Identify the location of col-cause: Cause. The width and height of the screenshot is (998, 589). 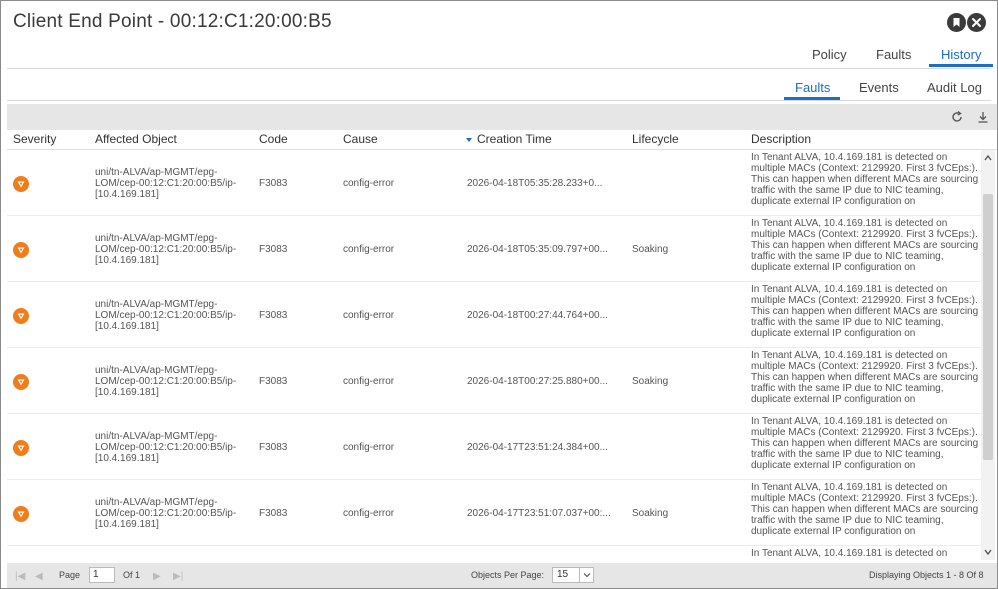
(360, 139).